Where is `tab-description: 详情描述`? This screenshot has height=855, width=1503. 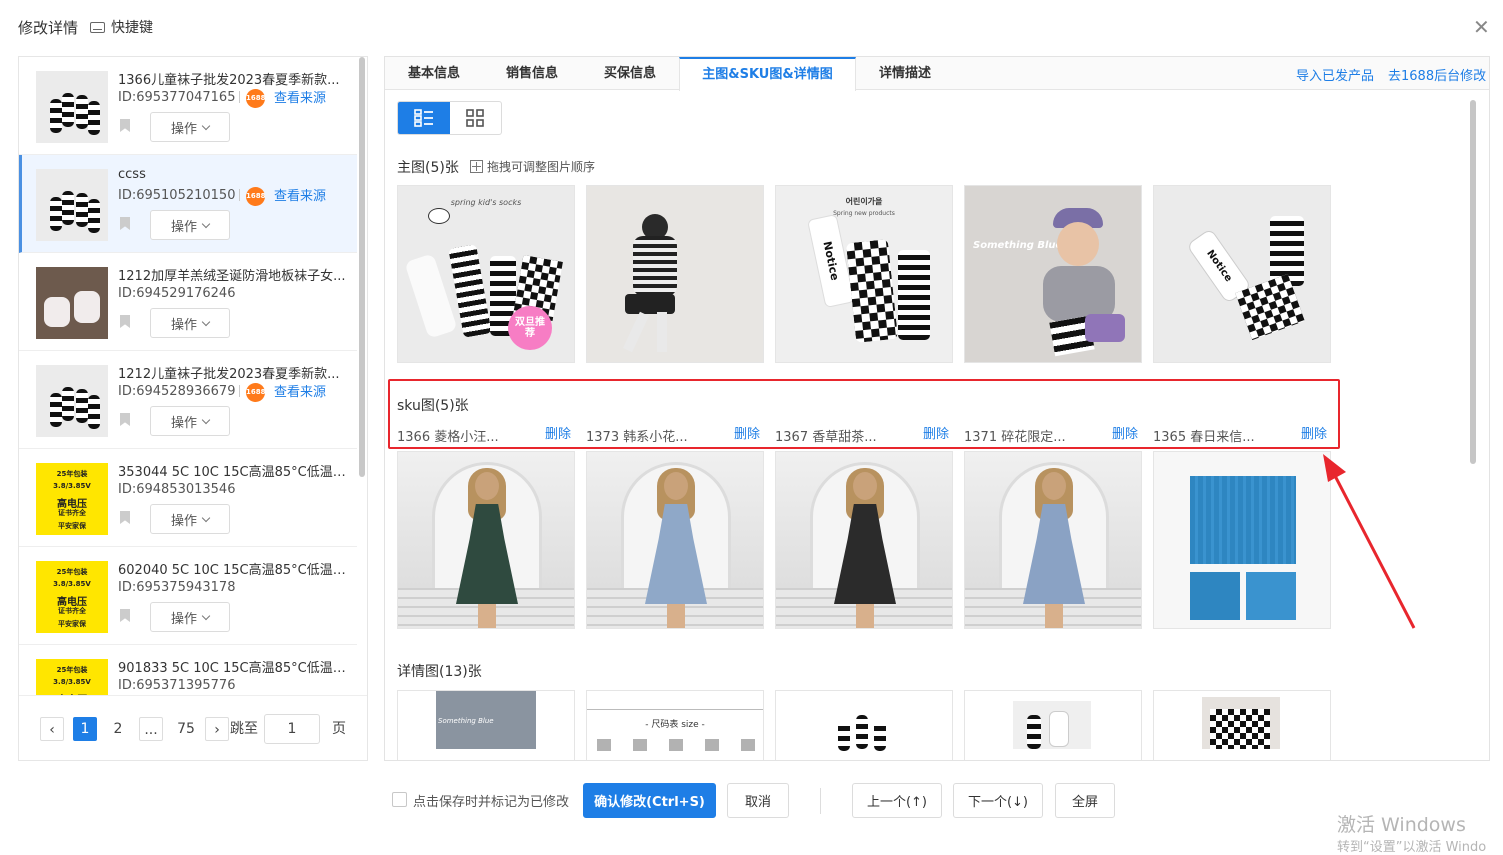 tab-description: 详情描述 is located at coordinates (905, 73).